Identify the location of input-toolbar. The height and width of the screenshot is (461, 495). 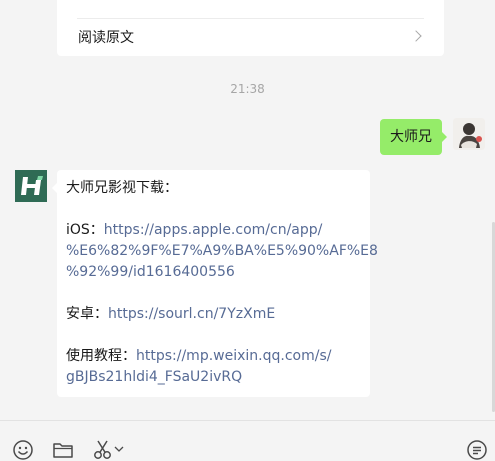
(247, 440).